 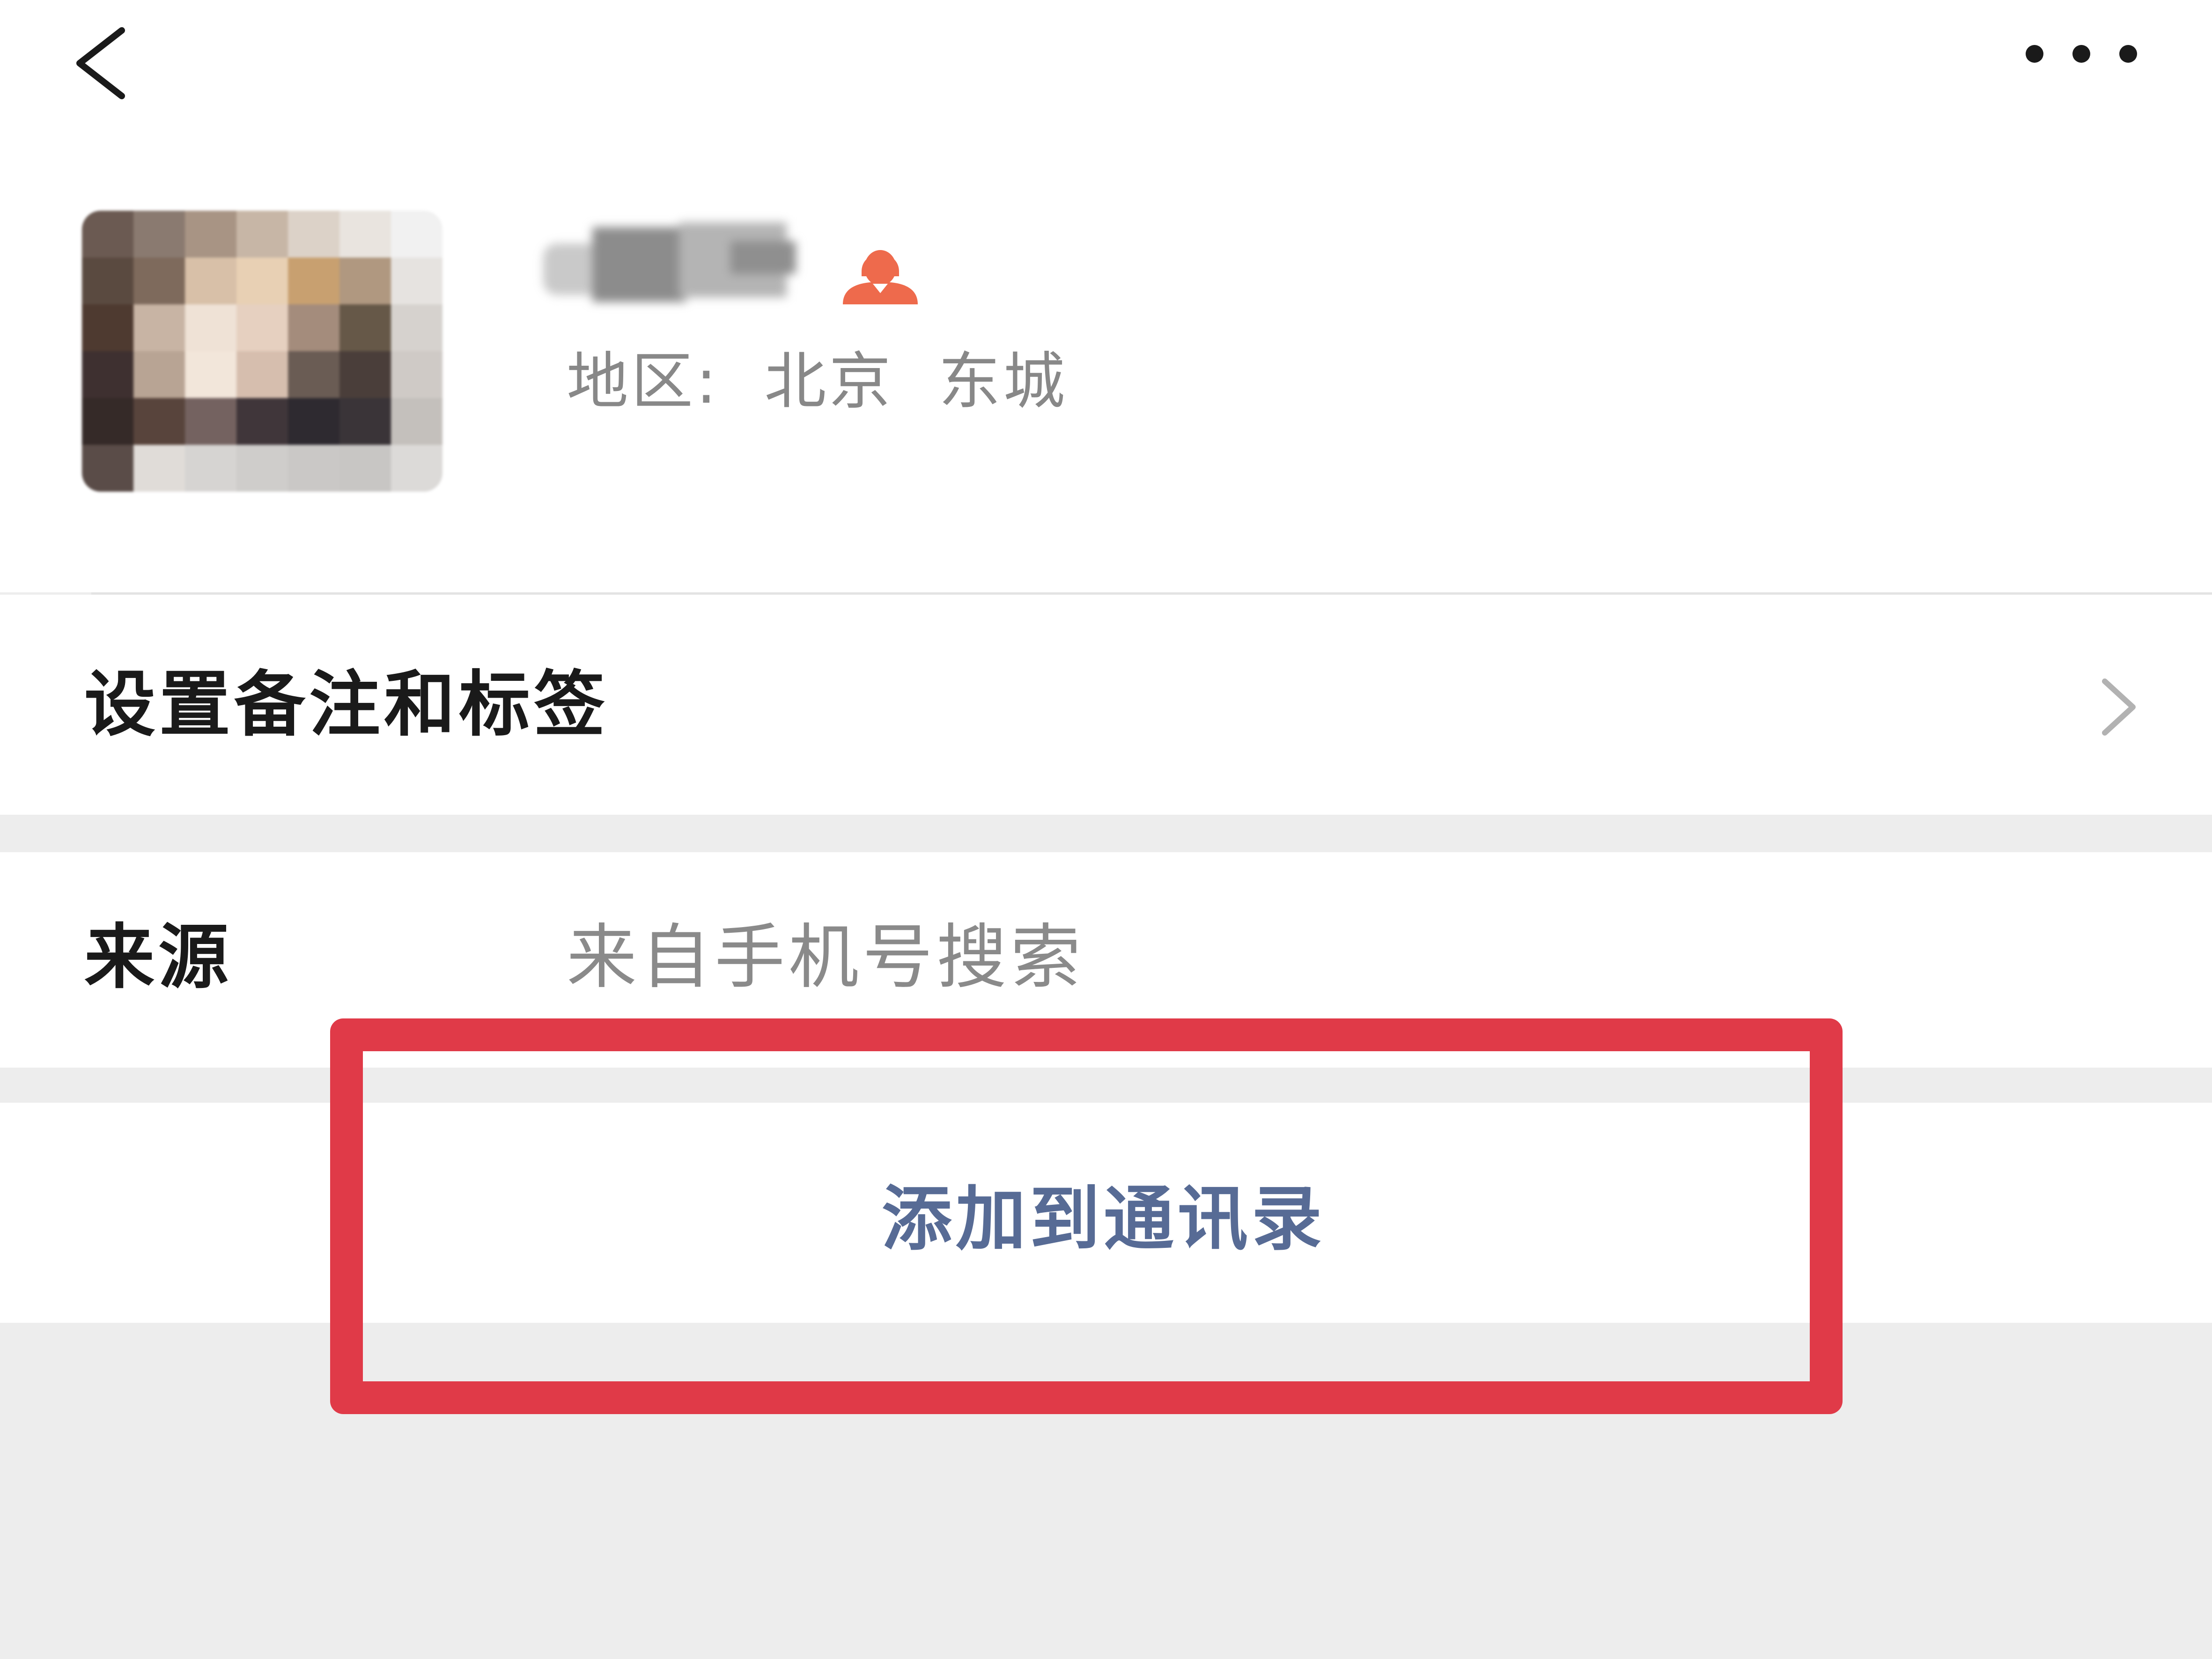 What do you see at coordinates (826, 958) in the screenshot?
I see `source-value: 来自手机号搜索` at bounding box center [826, 958].